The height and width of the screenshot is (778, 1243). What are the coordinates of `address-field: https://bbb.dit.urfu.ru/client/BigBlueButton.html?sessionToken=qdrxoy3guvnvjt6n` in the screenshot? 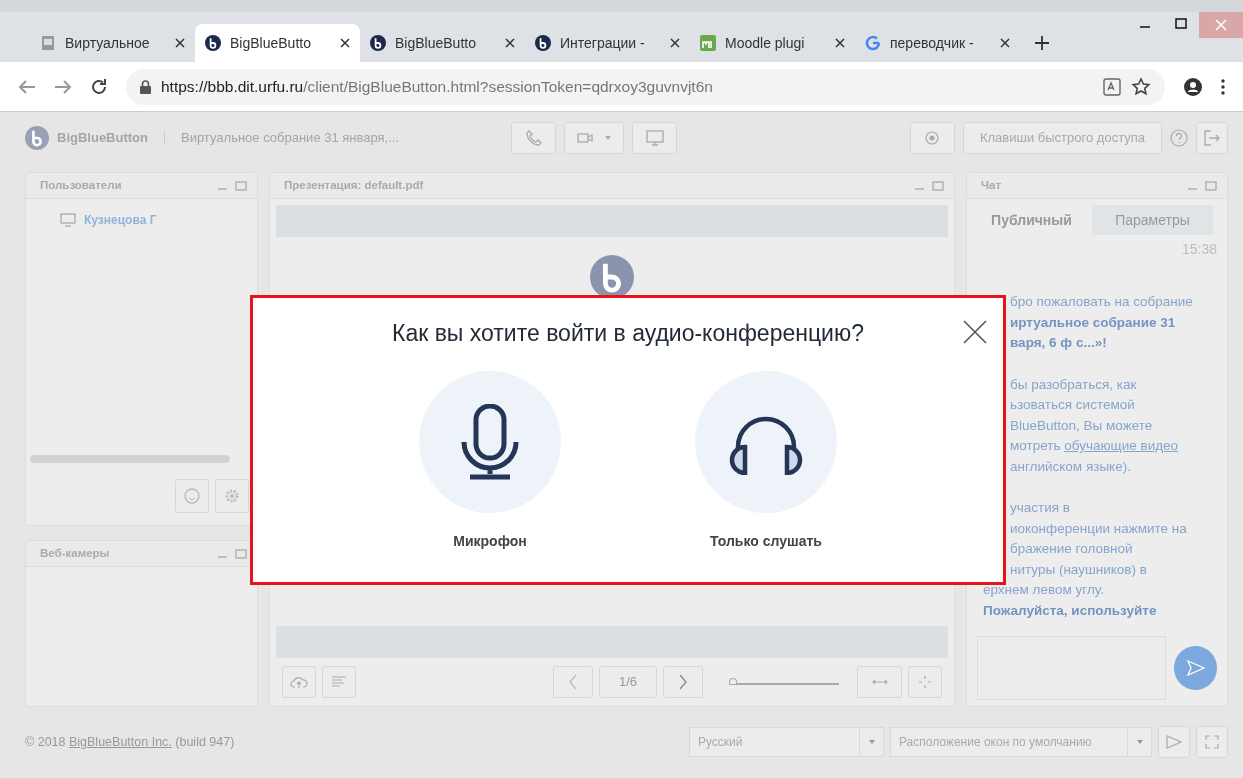 It's located at (645, 86).